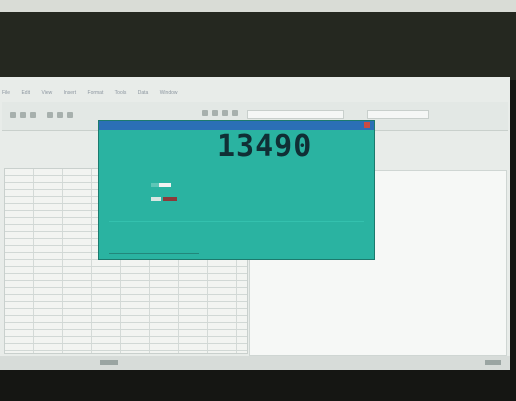  Describe the element at coordinates (236, 221) in the screenshot. I see `dialog-divider` at that location.